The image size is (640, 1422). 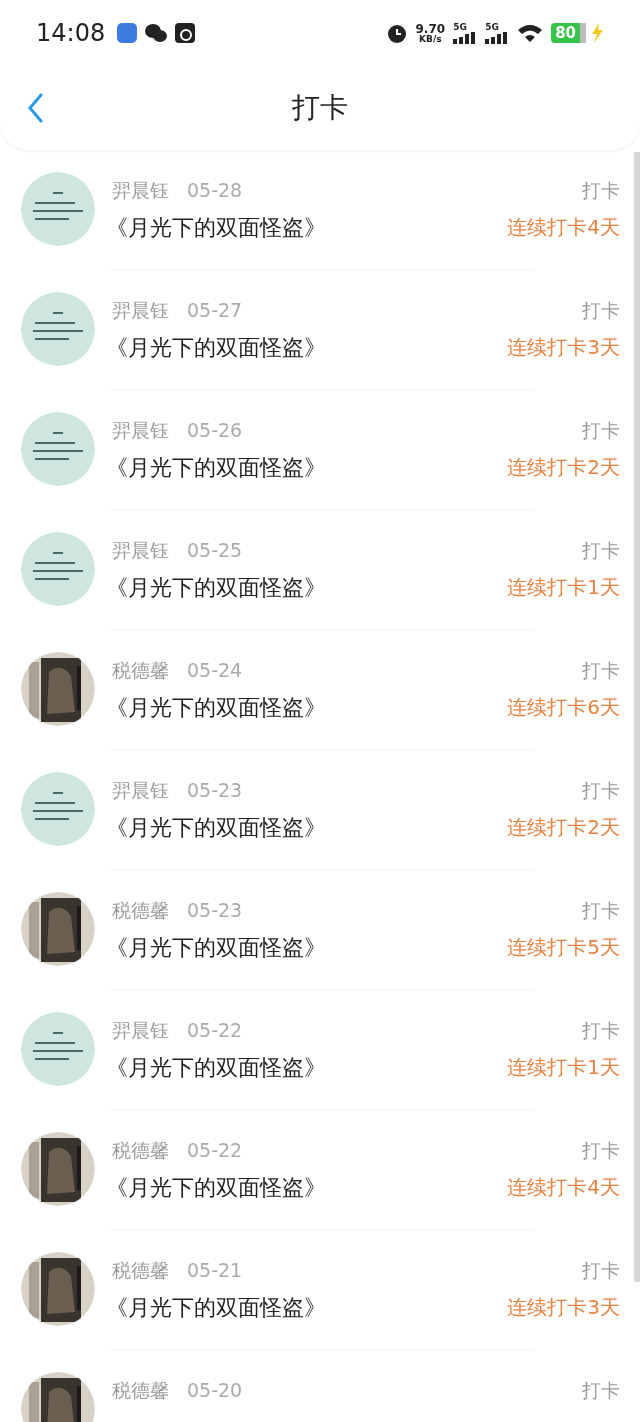 What do you see at coordinates (317, 1290) in the screenshot?
I see `checkin-item: 税德馨 05-21 打卡 《月光下的双面怪盗》 连续打卡3天` at bounding box center [317, 1290].